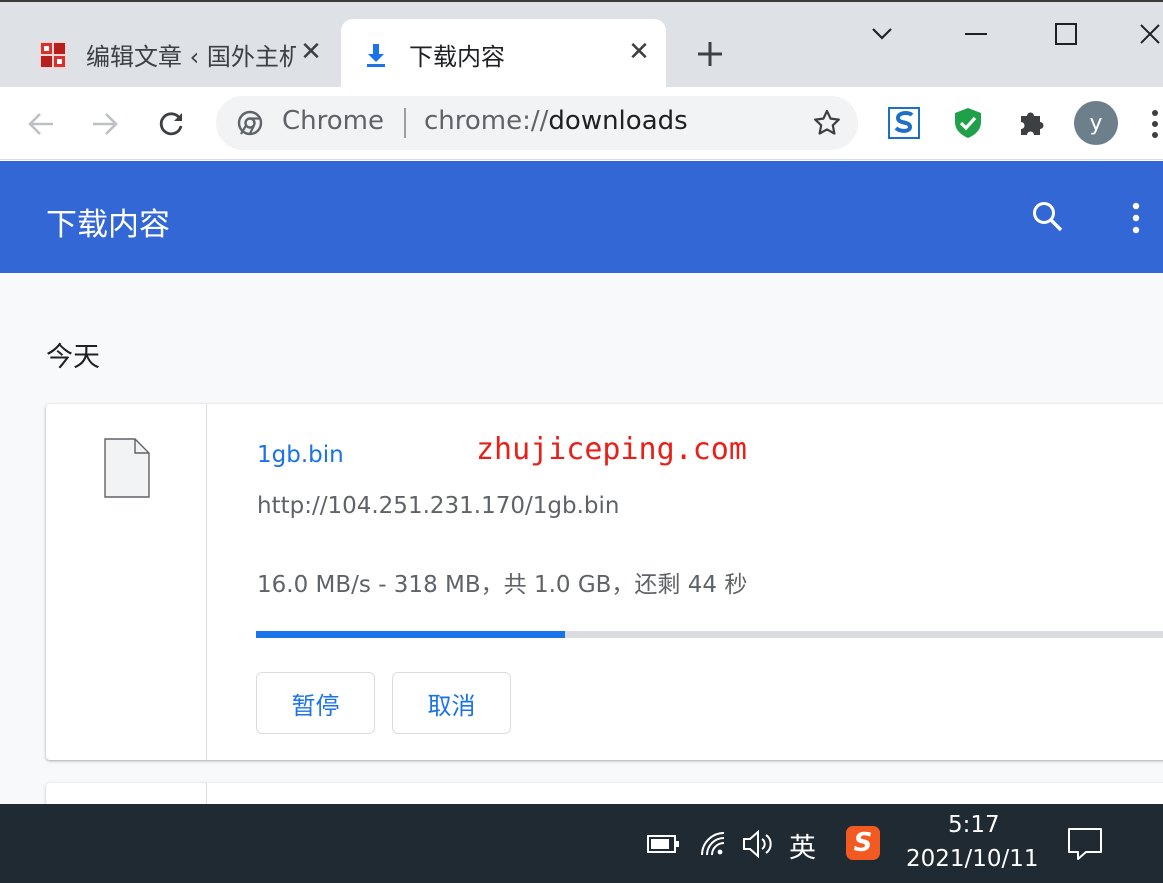  I want to click on url-scheme: chrome://, so click(486, 121).